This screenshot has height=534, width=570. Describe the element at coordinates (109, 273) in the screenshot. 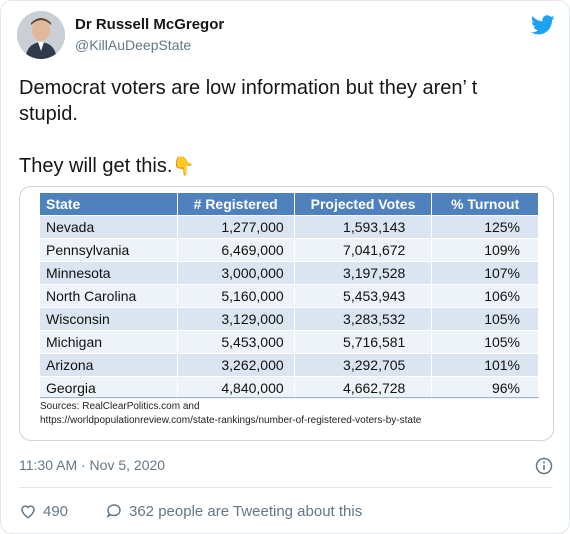

I see `table-cell: Minnesota` at that location.